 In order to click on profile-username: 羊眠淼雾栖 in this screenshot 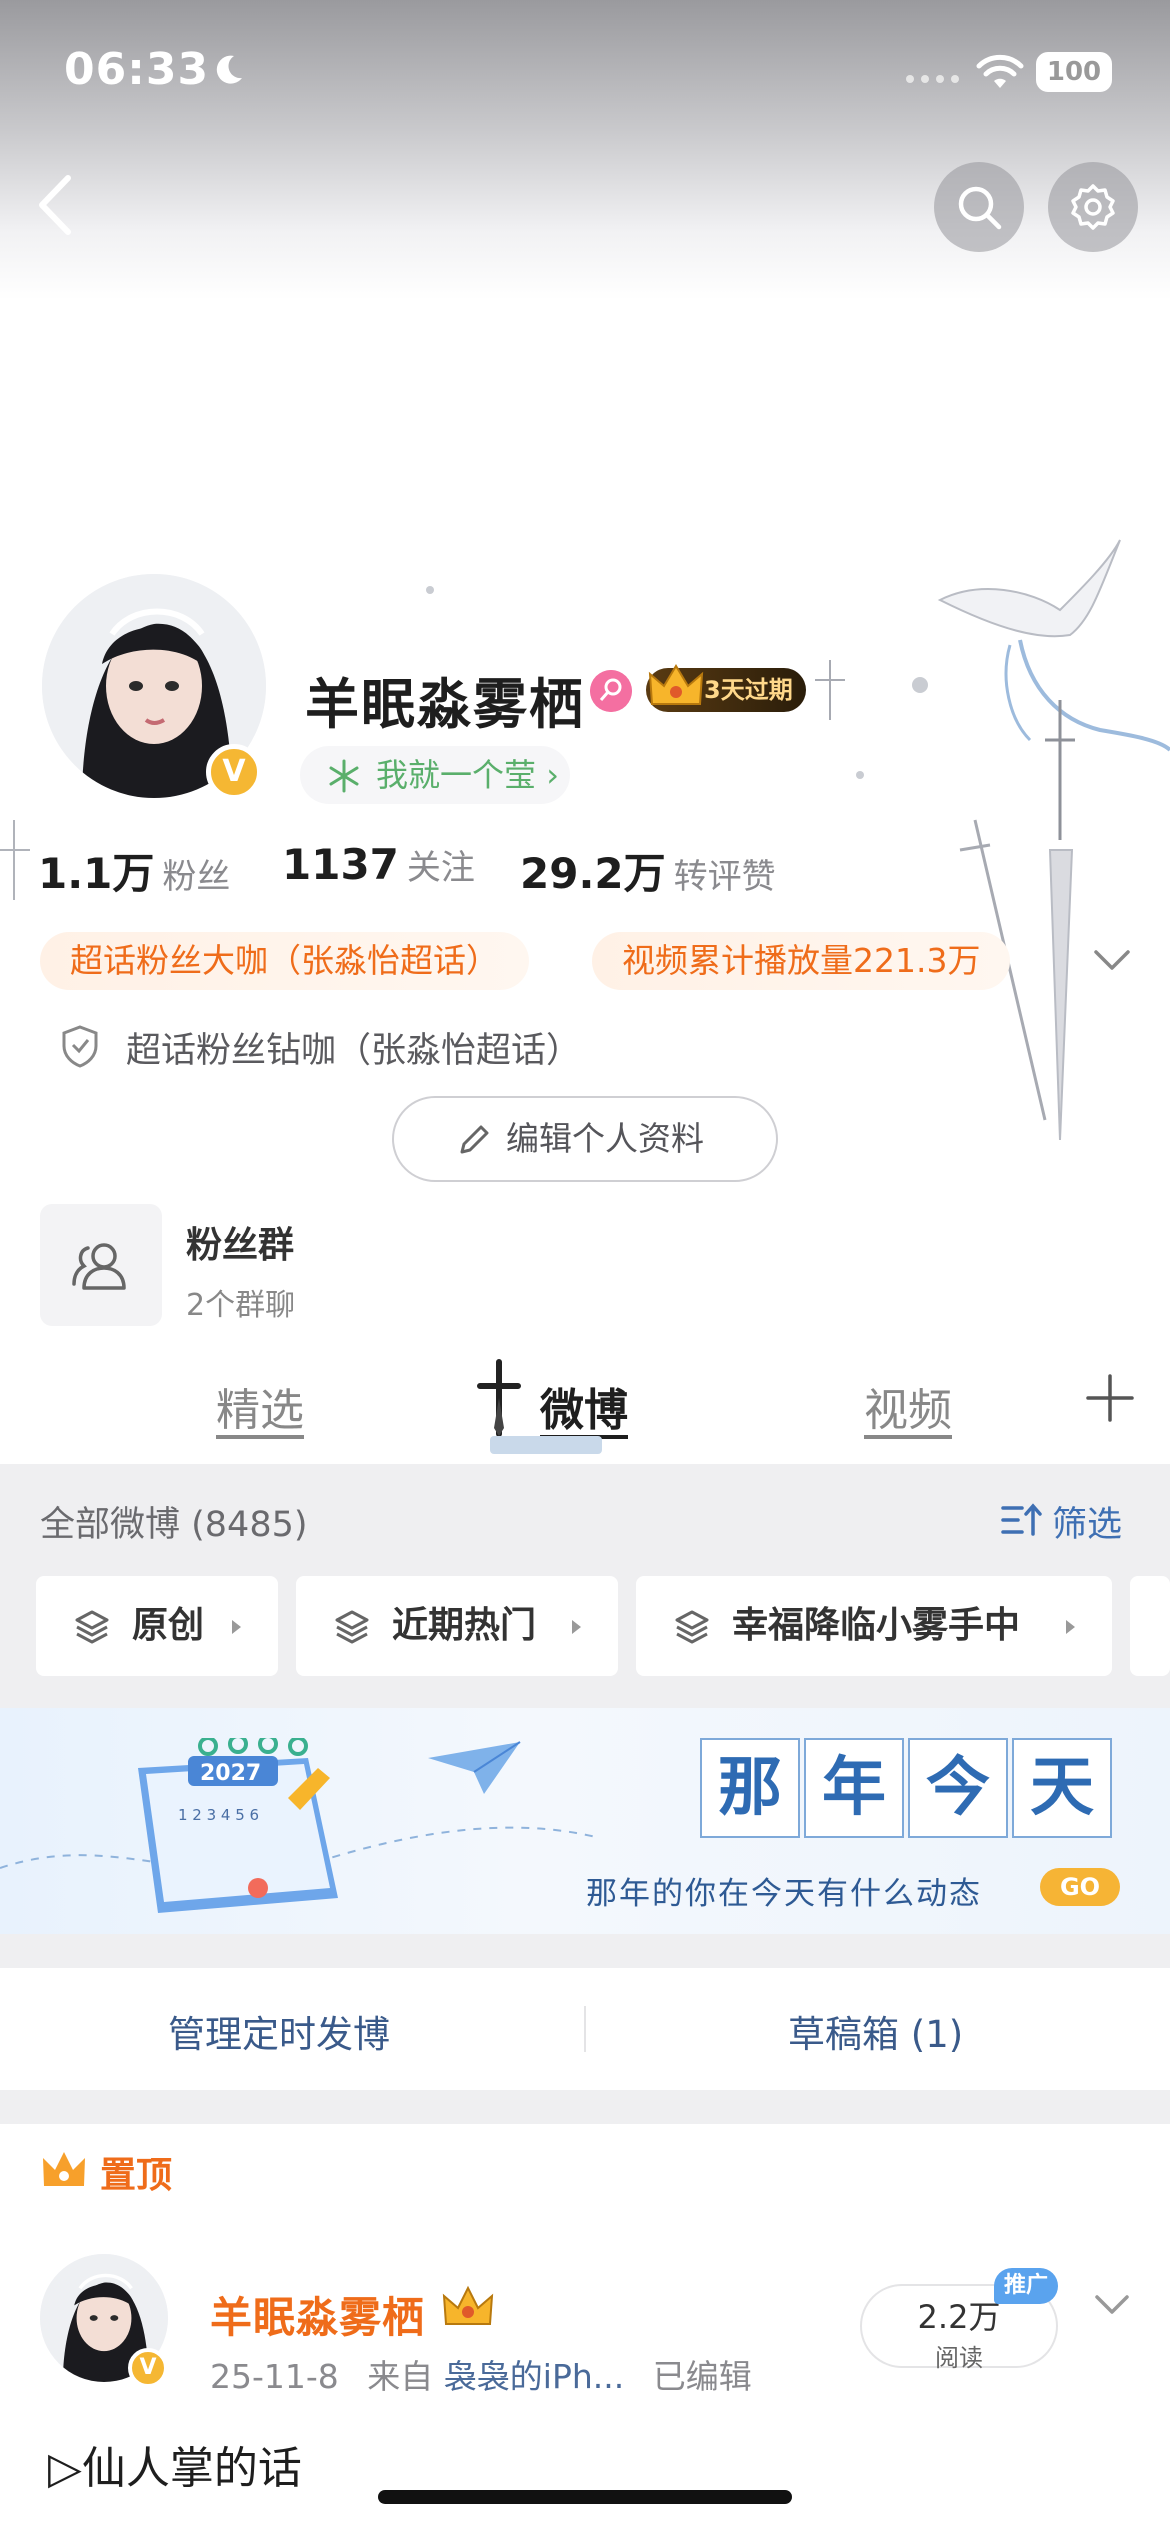, I will do `click(445, 704)`.